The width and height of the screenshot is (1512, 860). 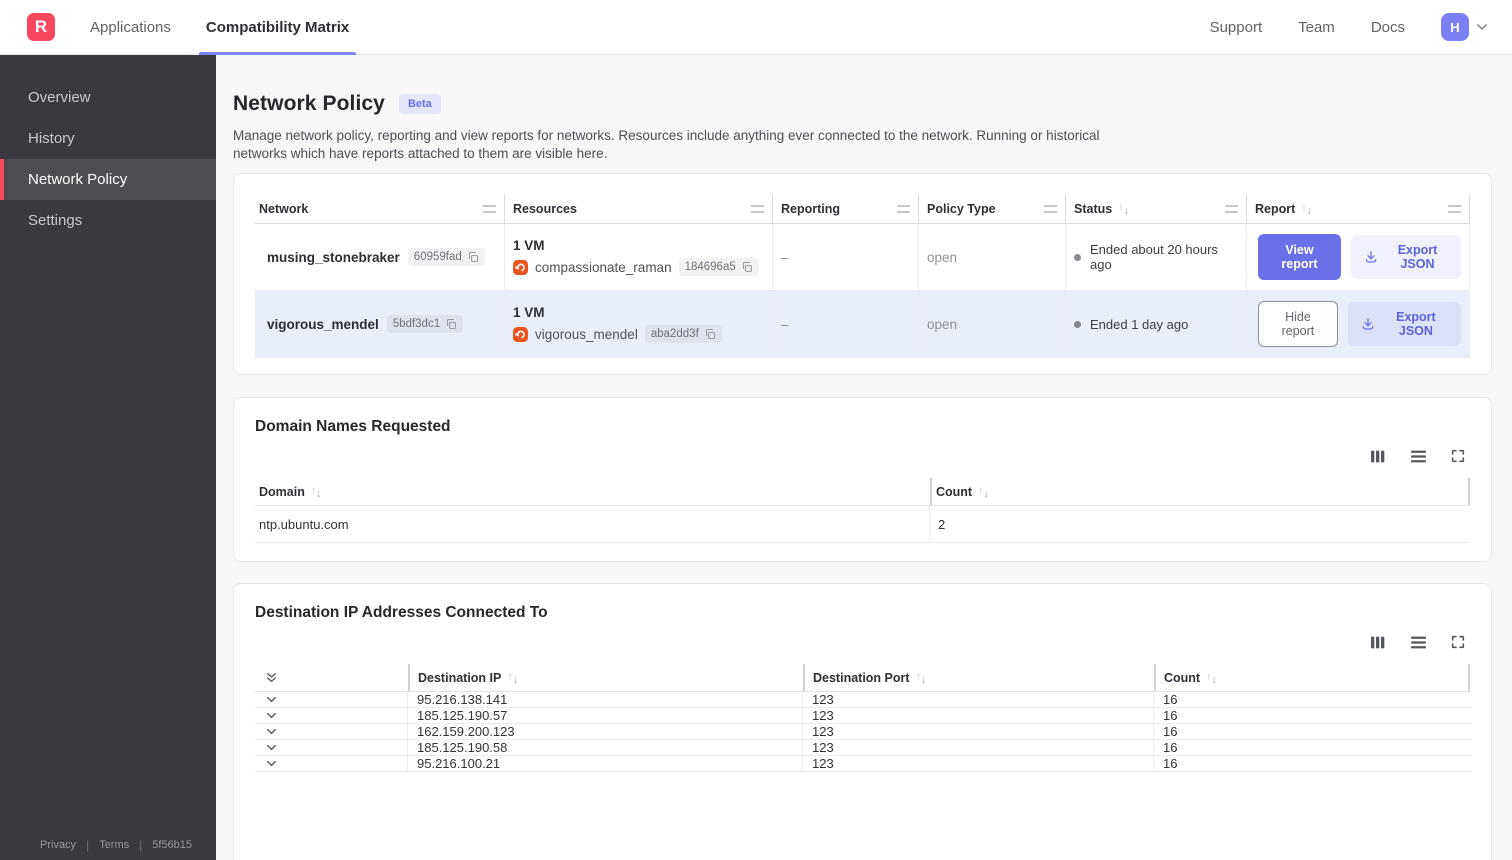 I want to click on report-cell: Hide report Export JSON, so click(x=1358, y=324).